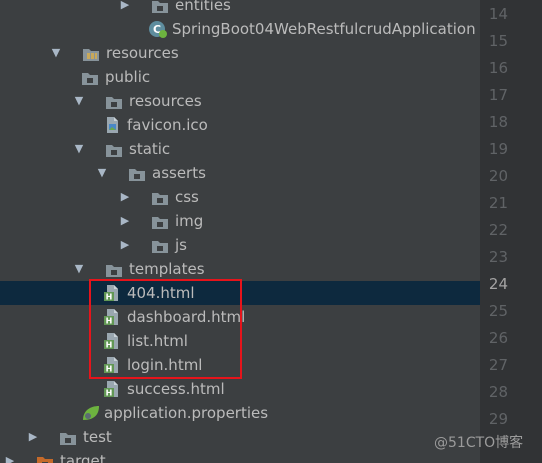  I want to click on tree-node-label: entities, so click(203, 7).